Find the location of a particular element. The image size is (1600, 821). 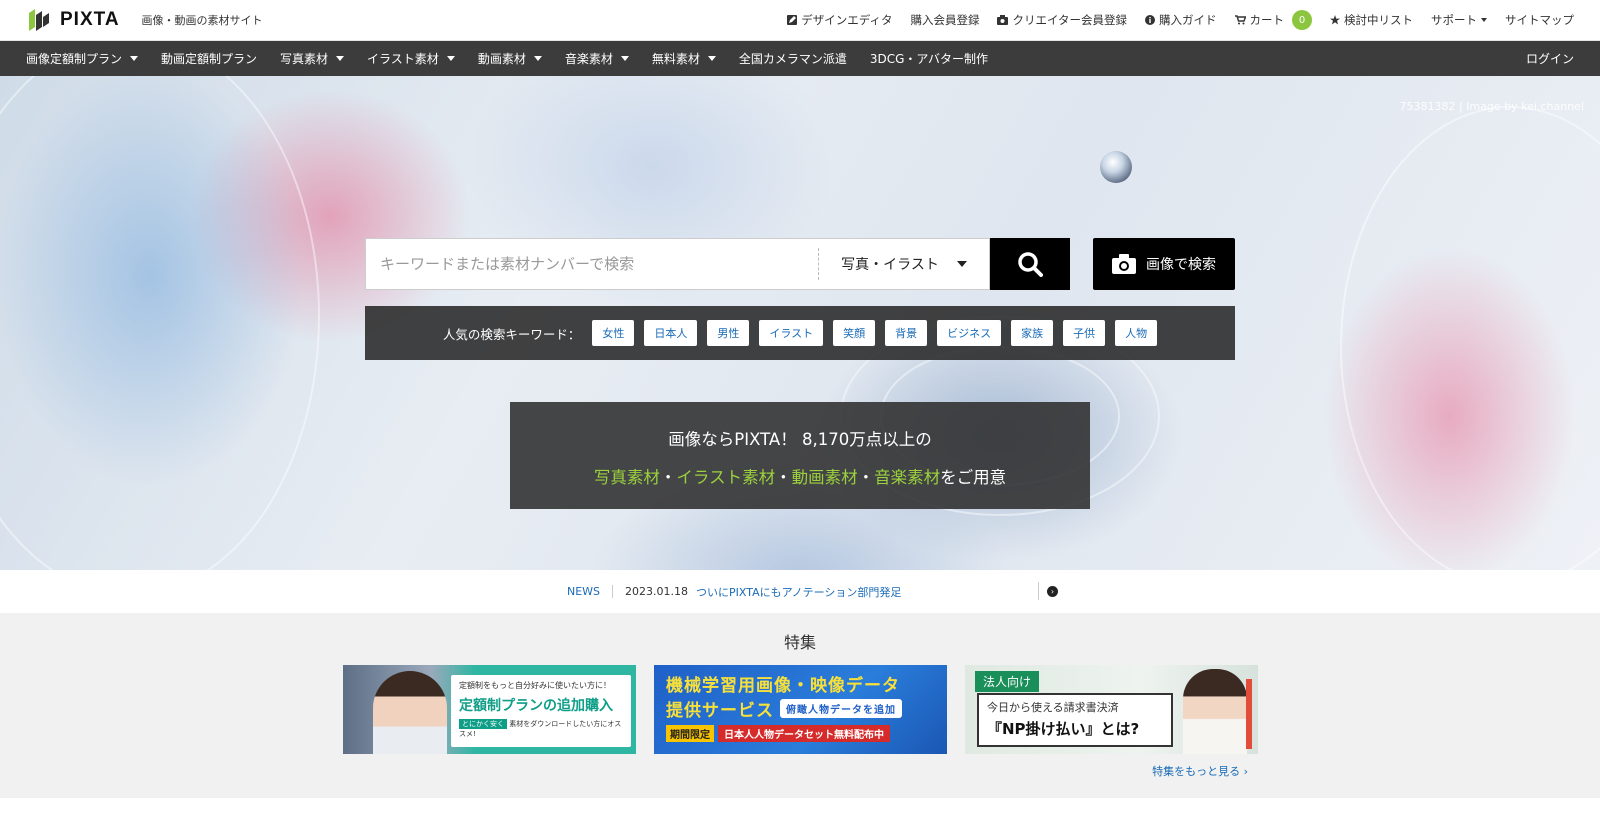

cart-label: カート is located at coordinates (1267, 20).